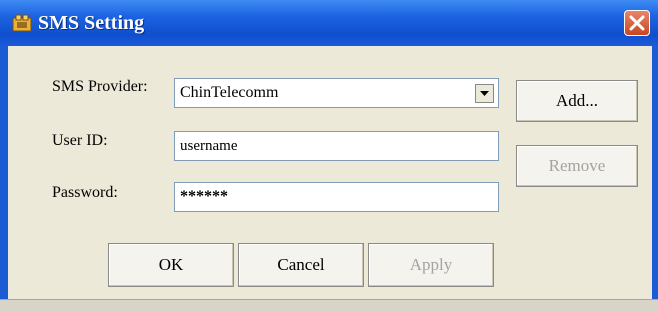 The image size is (658, 311). I want to click on window-bottom-edge, so click(329, 305).